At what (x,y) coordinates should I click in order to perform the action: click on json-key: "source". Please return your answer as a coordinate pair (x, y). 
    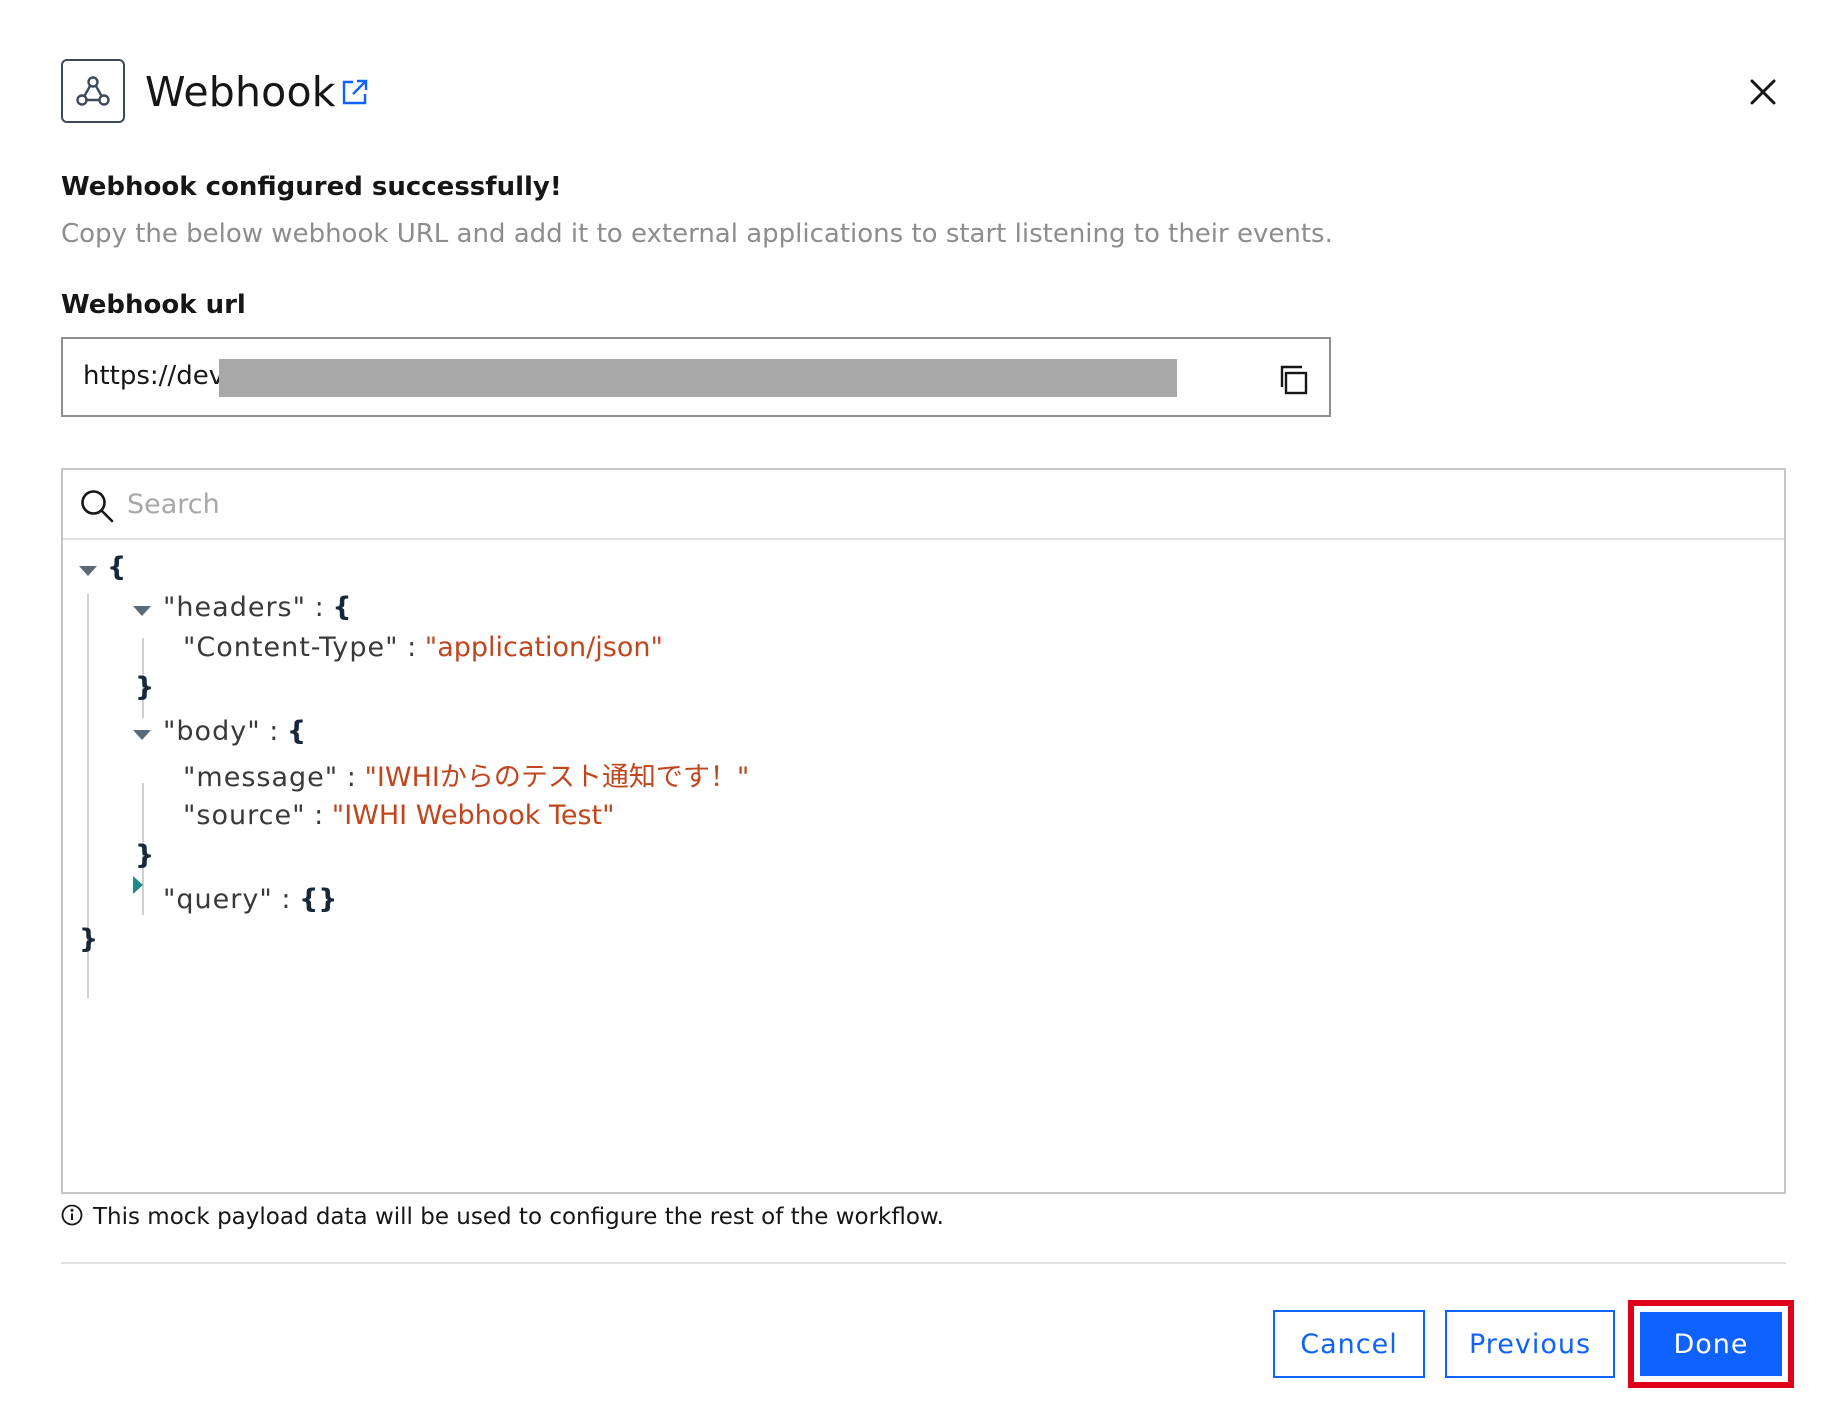
    Looking at the image, I should click on (244, 815).